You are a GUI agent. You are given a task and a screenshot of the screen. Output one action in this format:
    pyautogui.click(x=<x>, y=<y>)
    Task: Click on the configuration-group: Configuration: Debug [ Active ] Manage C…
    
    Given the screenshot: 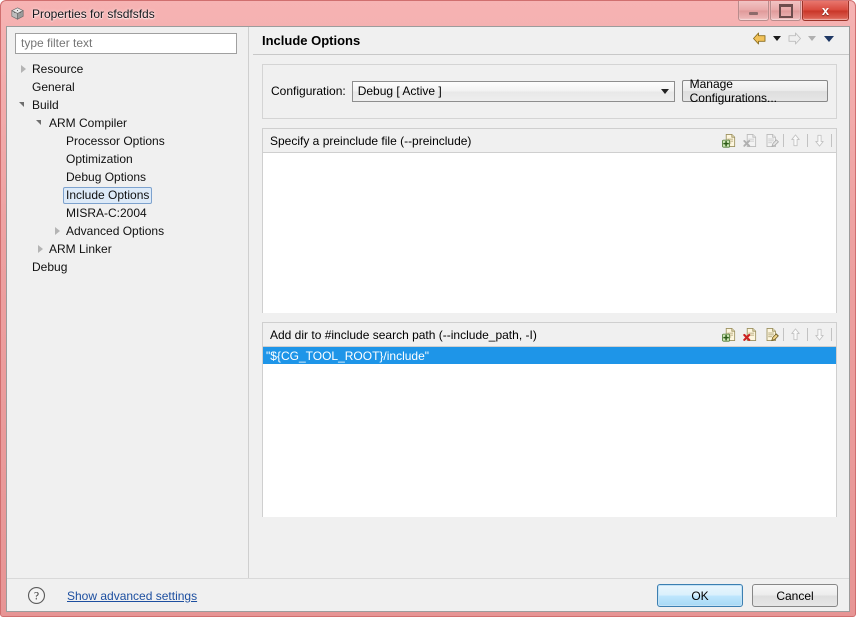 What is the action you would take?
    pyautogui.click(x=549, y=91)
    